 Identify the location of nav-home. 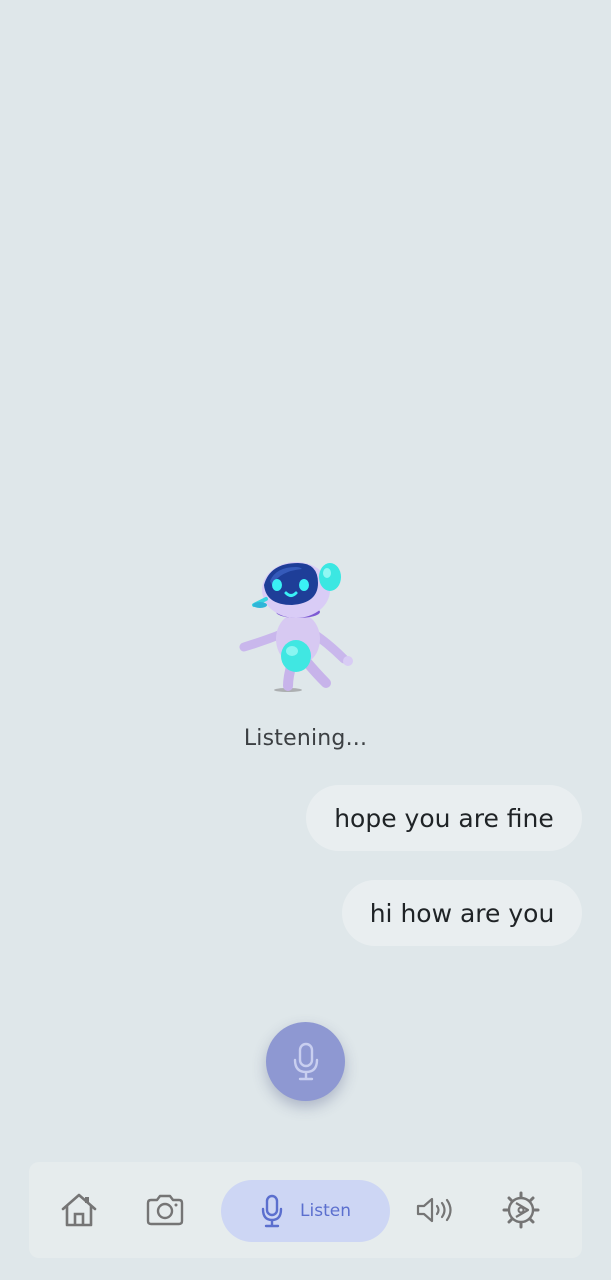
(79, 1210).